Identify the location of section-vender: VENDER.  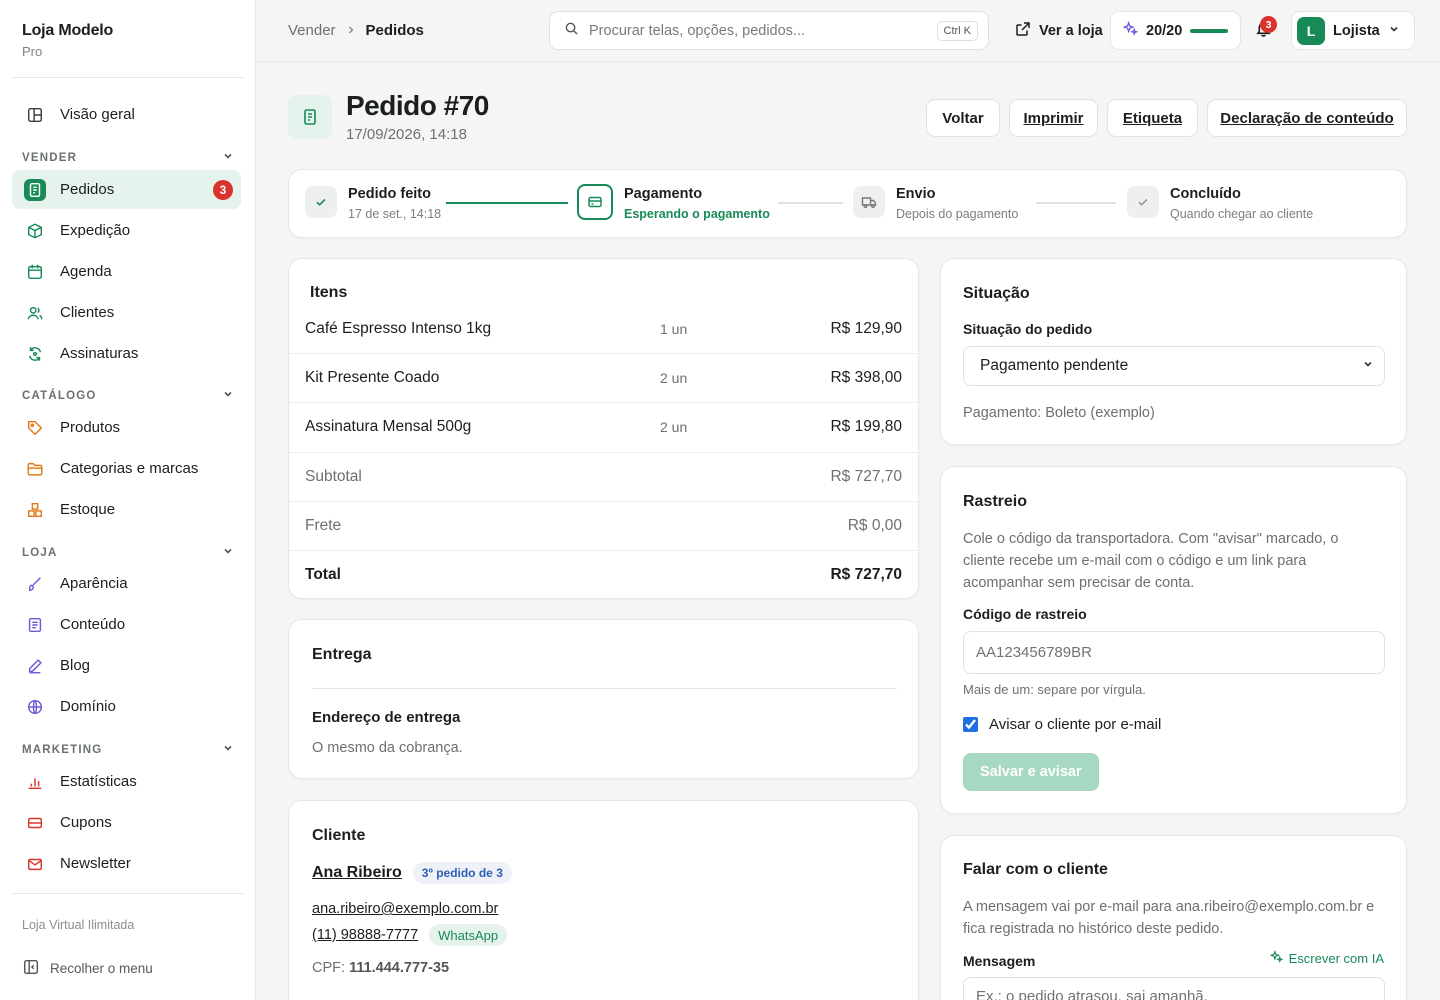
(128, 157).